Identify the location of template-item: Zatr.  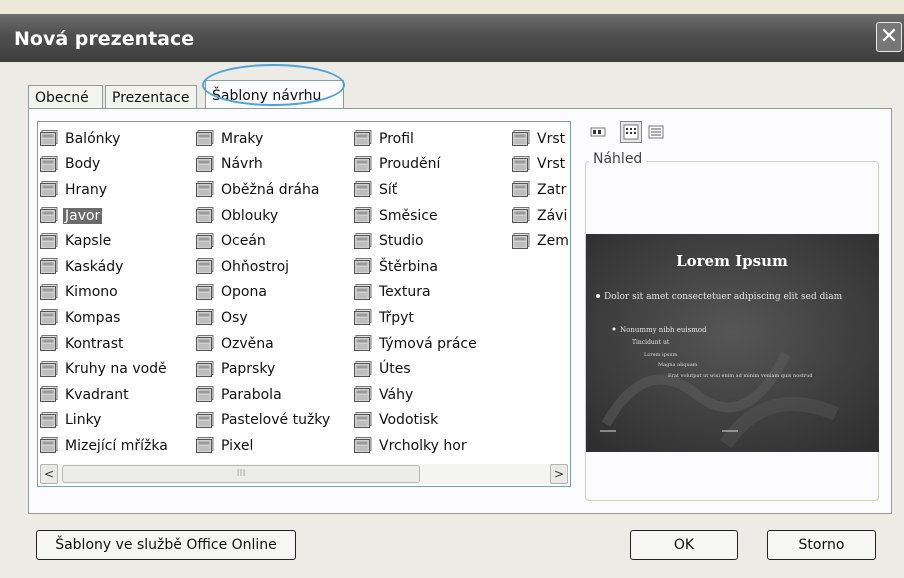
(541, 190).